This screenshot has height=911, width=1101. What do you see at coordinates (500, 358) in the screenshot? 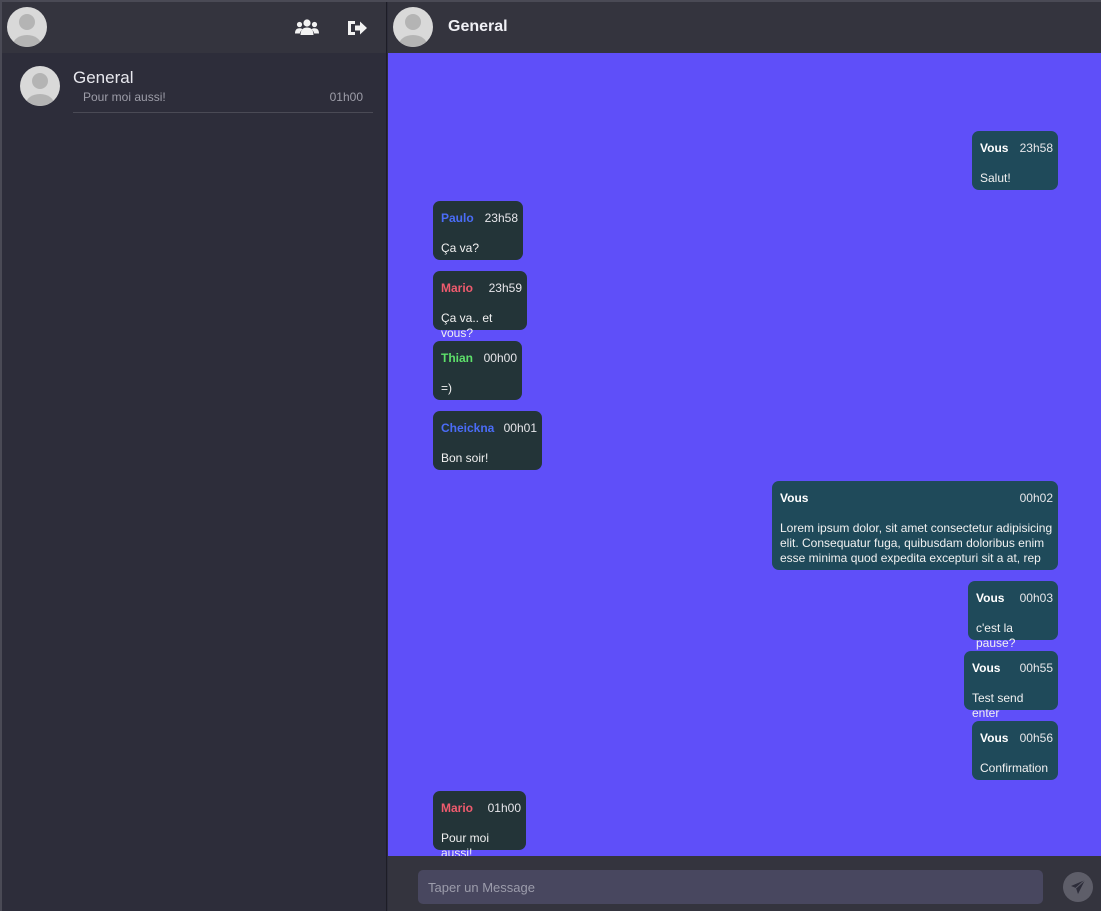
I see `message-time: 00h00` at bounding box center [500, 358].